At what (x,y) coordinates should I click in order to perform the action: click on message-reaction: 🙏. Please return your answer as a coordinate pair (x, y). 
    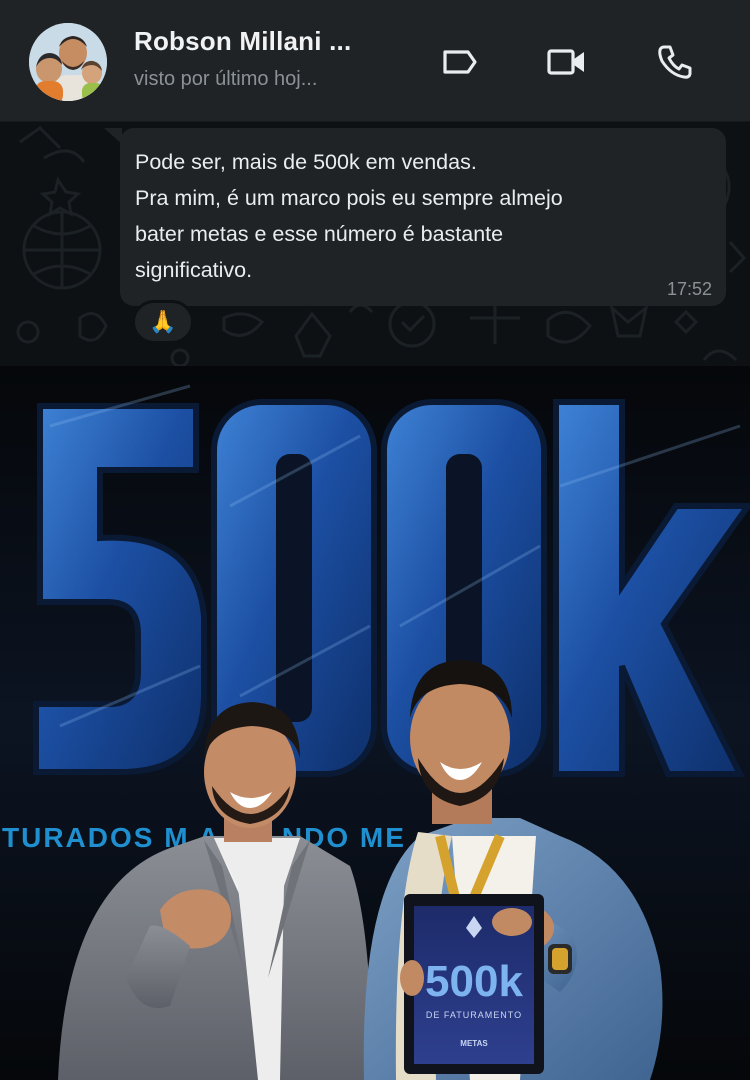
    Looking at the image, I should click on (163, 322).